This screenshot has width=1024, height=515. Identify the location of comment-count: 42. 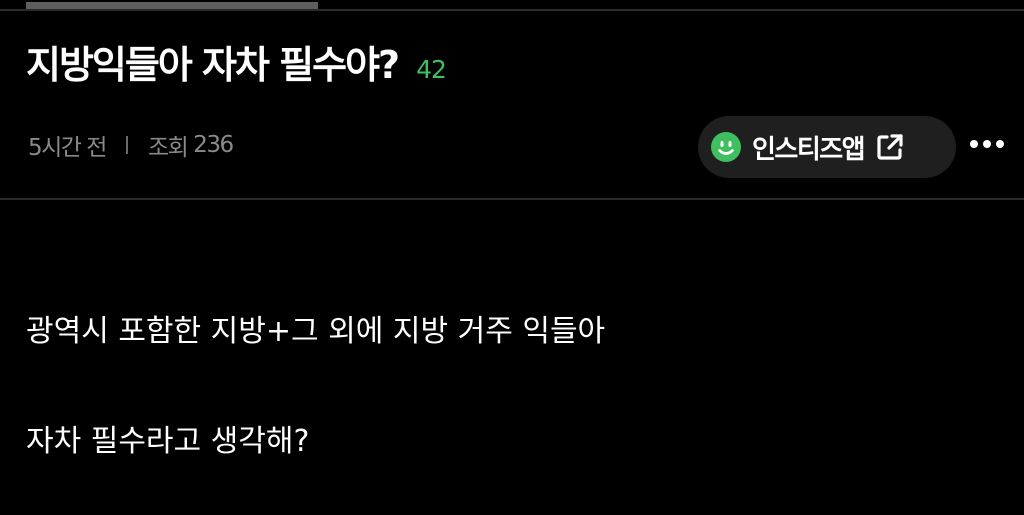
(431, 69).